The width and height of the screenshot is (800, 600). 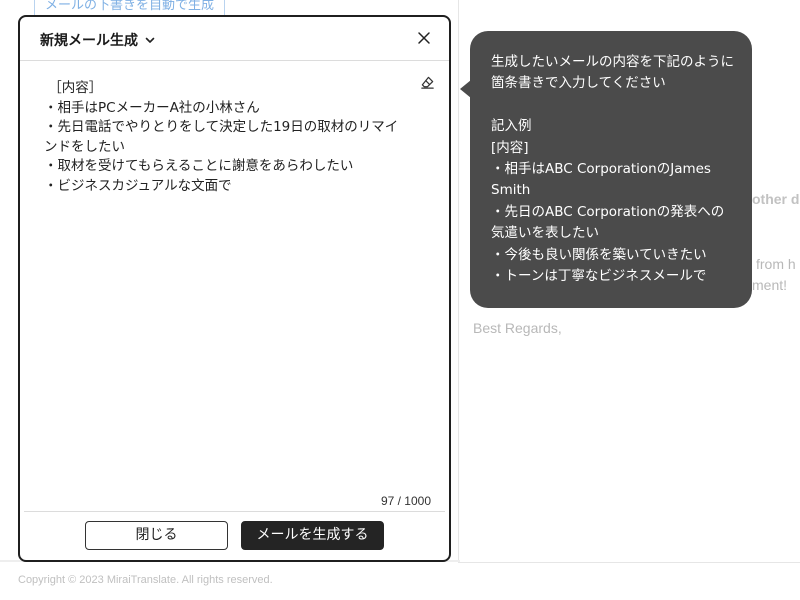 What do you see at coordinates (770, 285) in the screenshot?
I see `email-body-fragment: ment!` at bounding box center [770, 285].